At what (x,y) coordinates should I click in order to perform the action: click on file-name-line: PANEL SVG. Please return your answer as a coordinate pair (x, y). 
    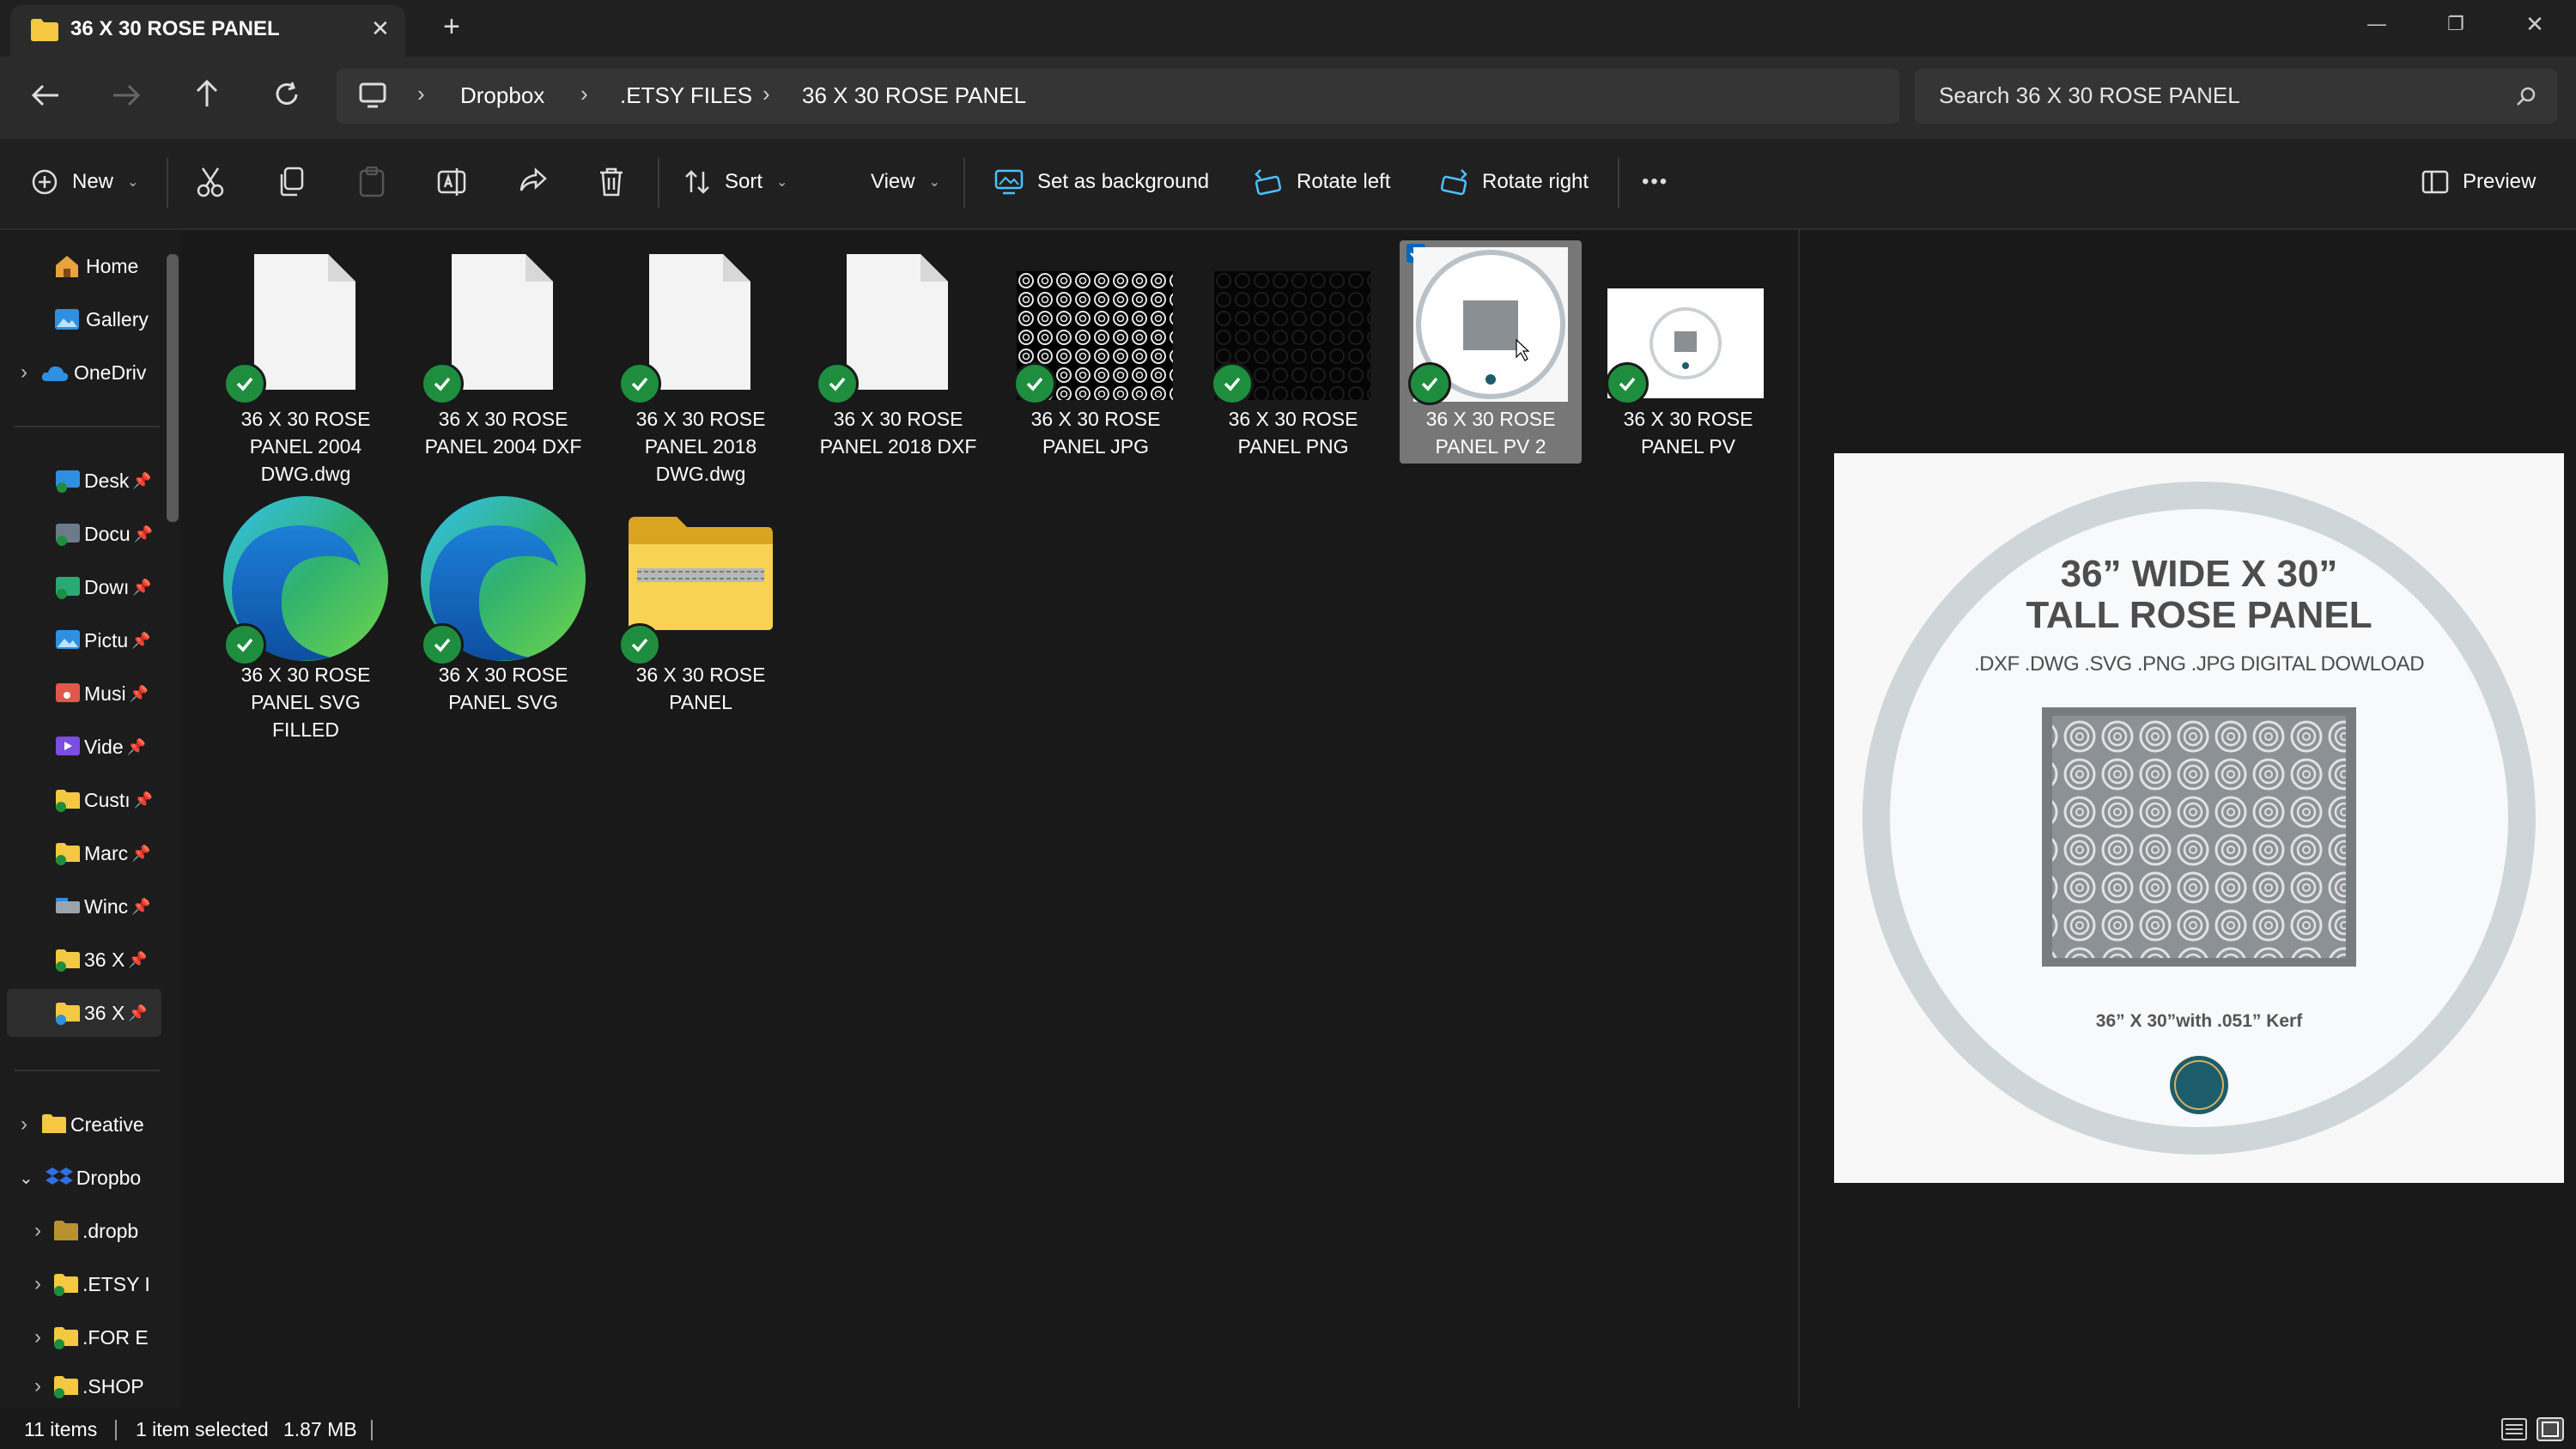
    Looking at the image, I should click on (306, 702).